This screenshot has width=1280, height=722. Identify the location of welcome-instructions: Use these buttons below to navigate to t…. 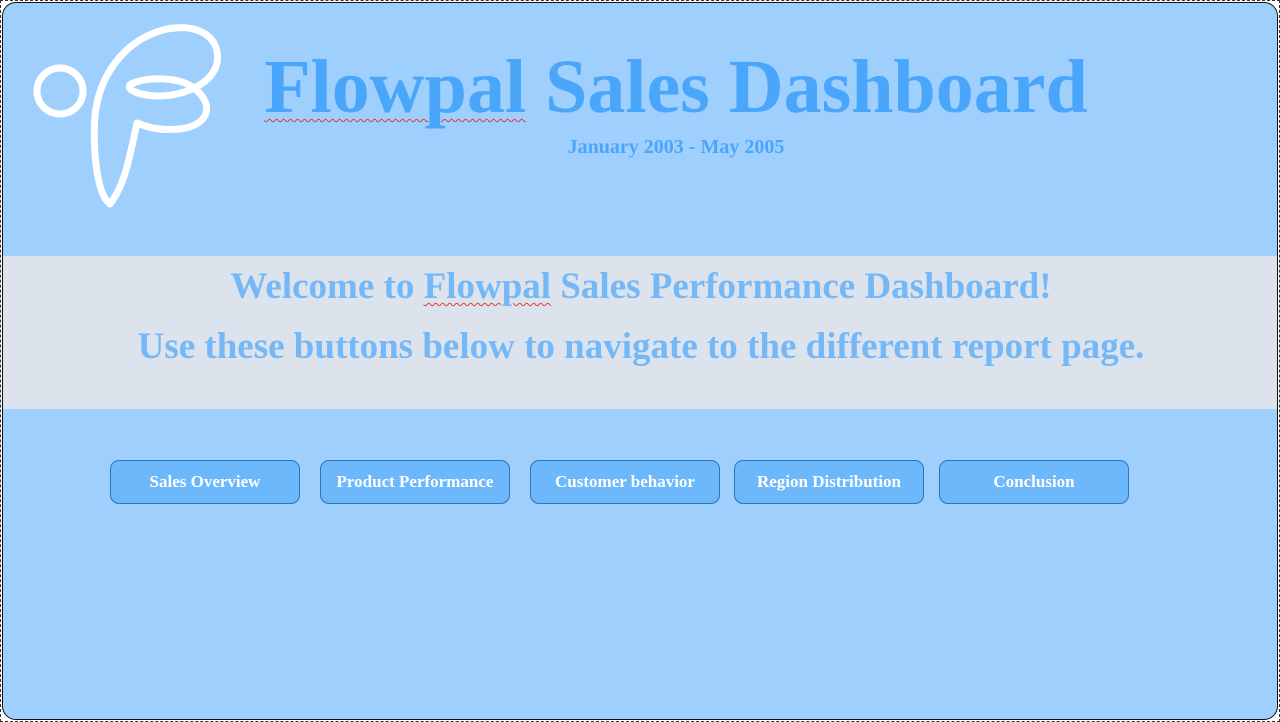
(641, 346).